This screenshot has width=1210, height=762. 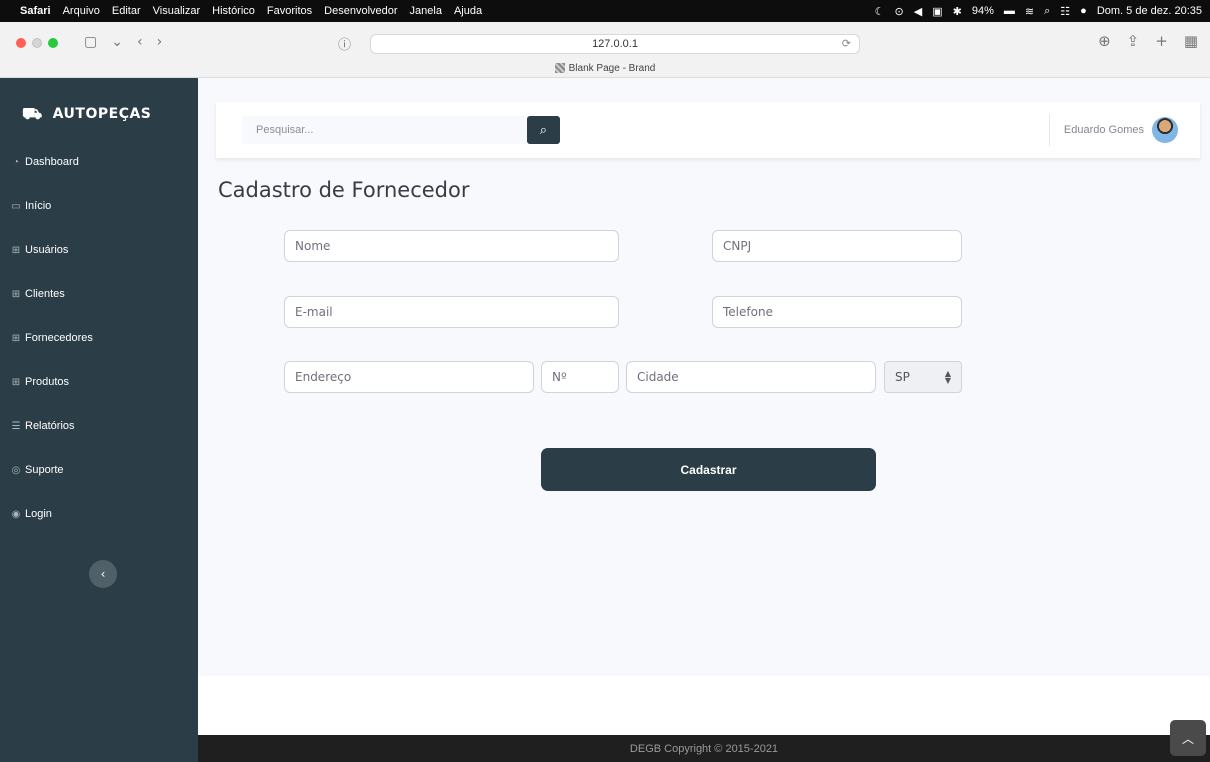 What do you see at coordinates (53, 43) in the screenshot?
I see `zoom-window-button` at bounding box center [53, 43].